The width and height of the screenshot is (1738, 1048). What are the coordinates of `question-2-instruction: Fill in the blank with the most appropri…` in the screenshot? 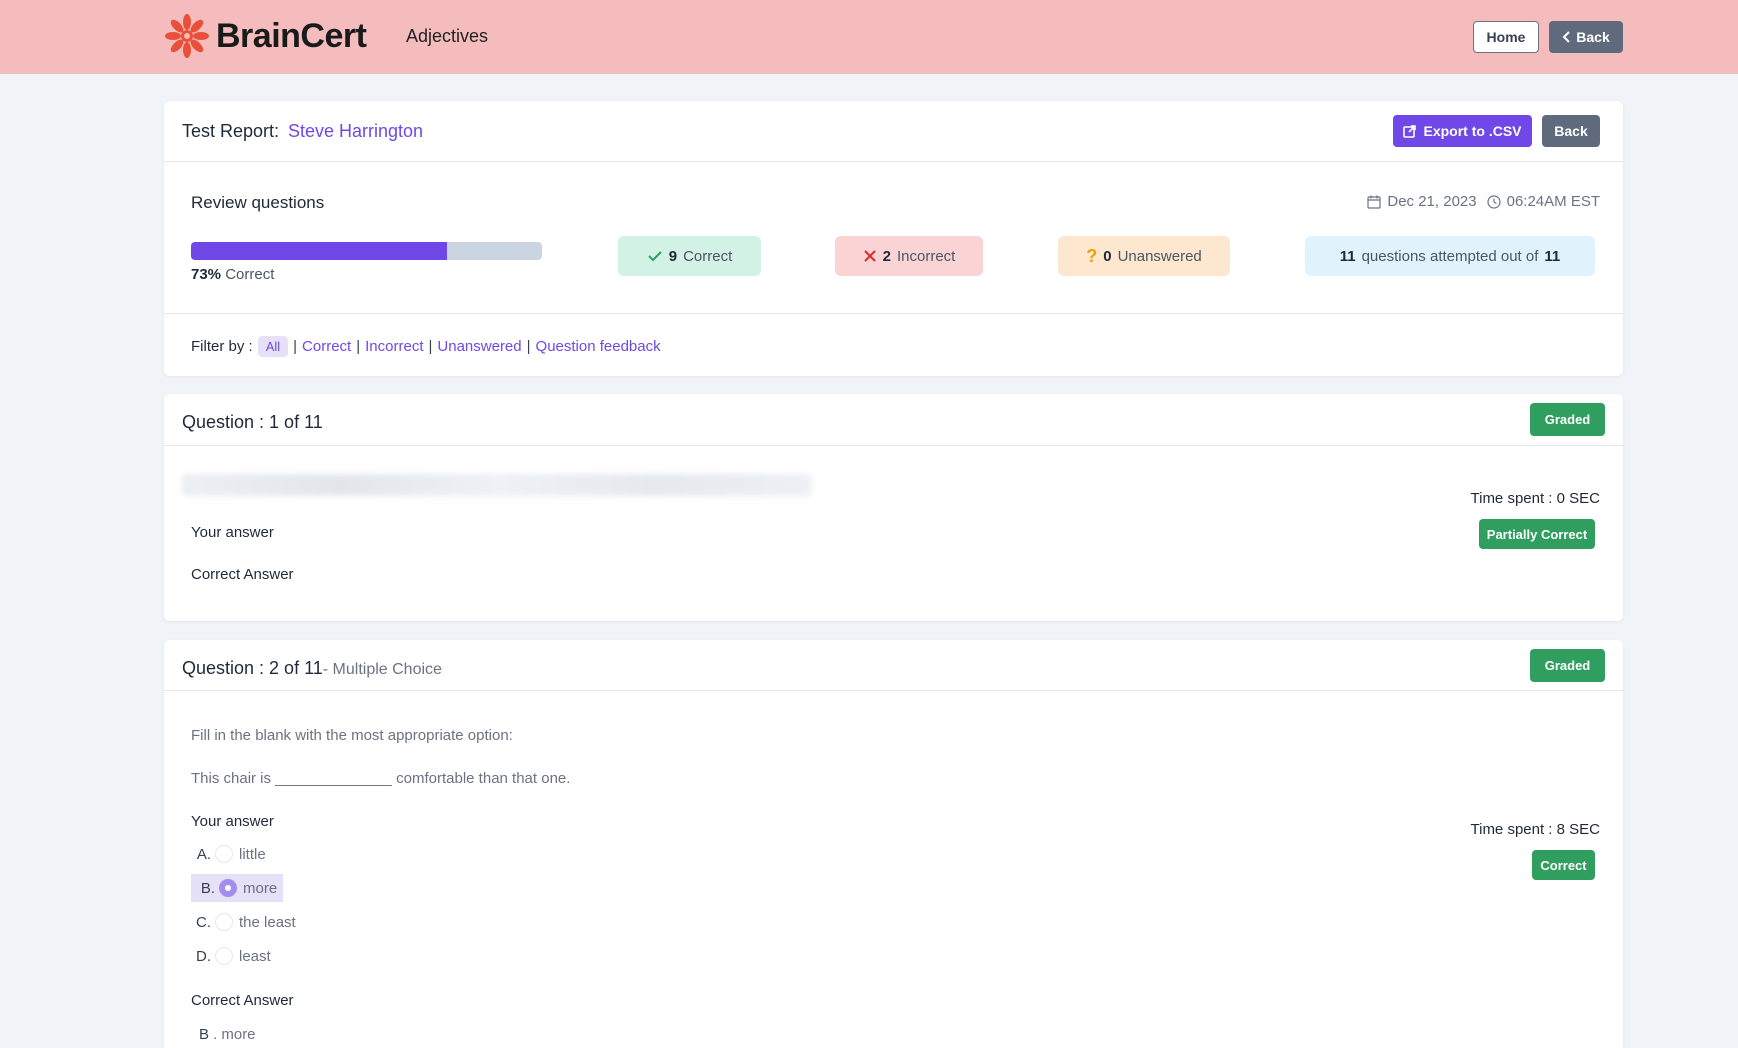 It's located at (352, 735).